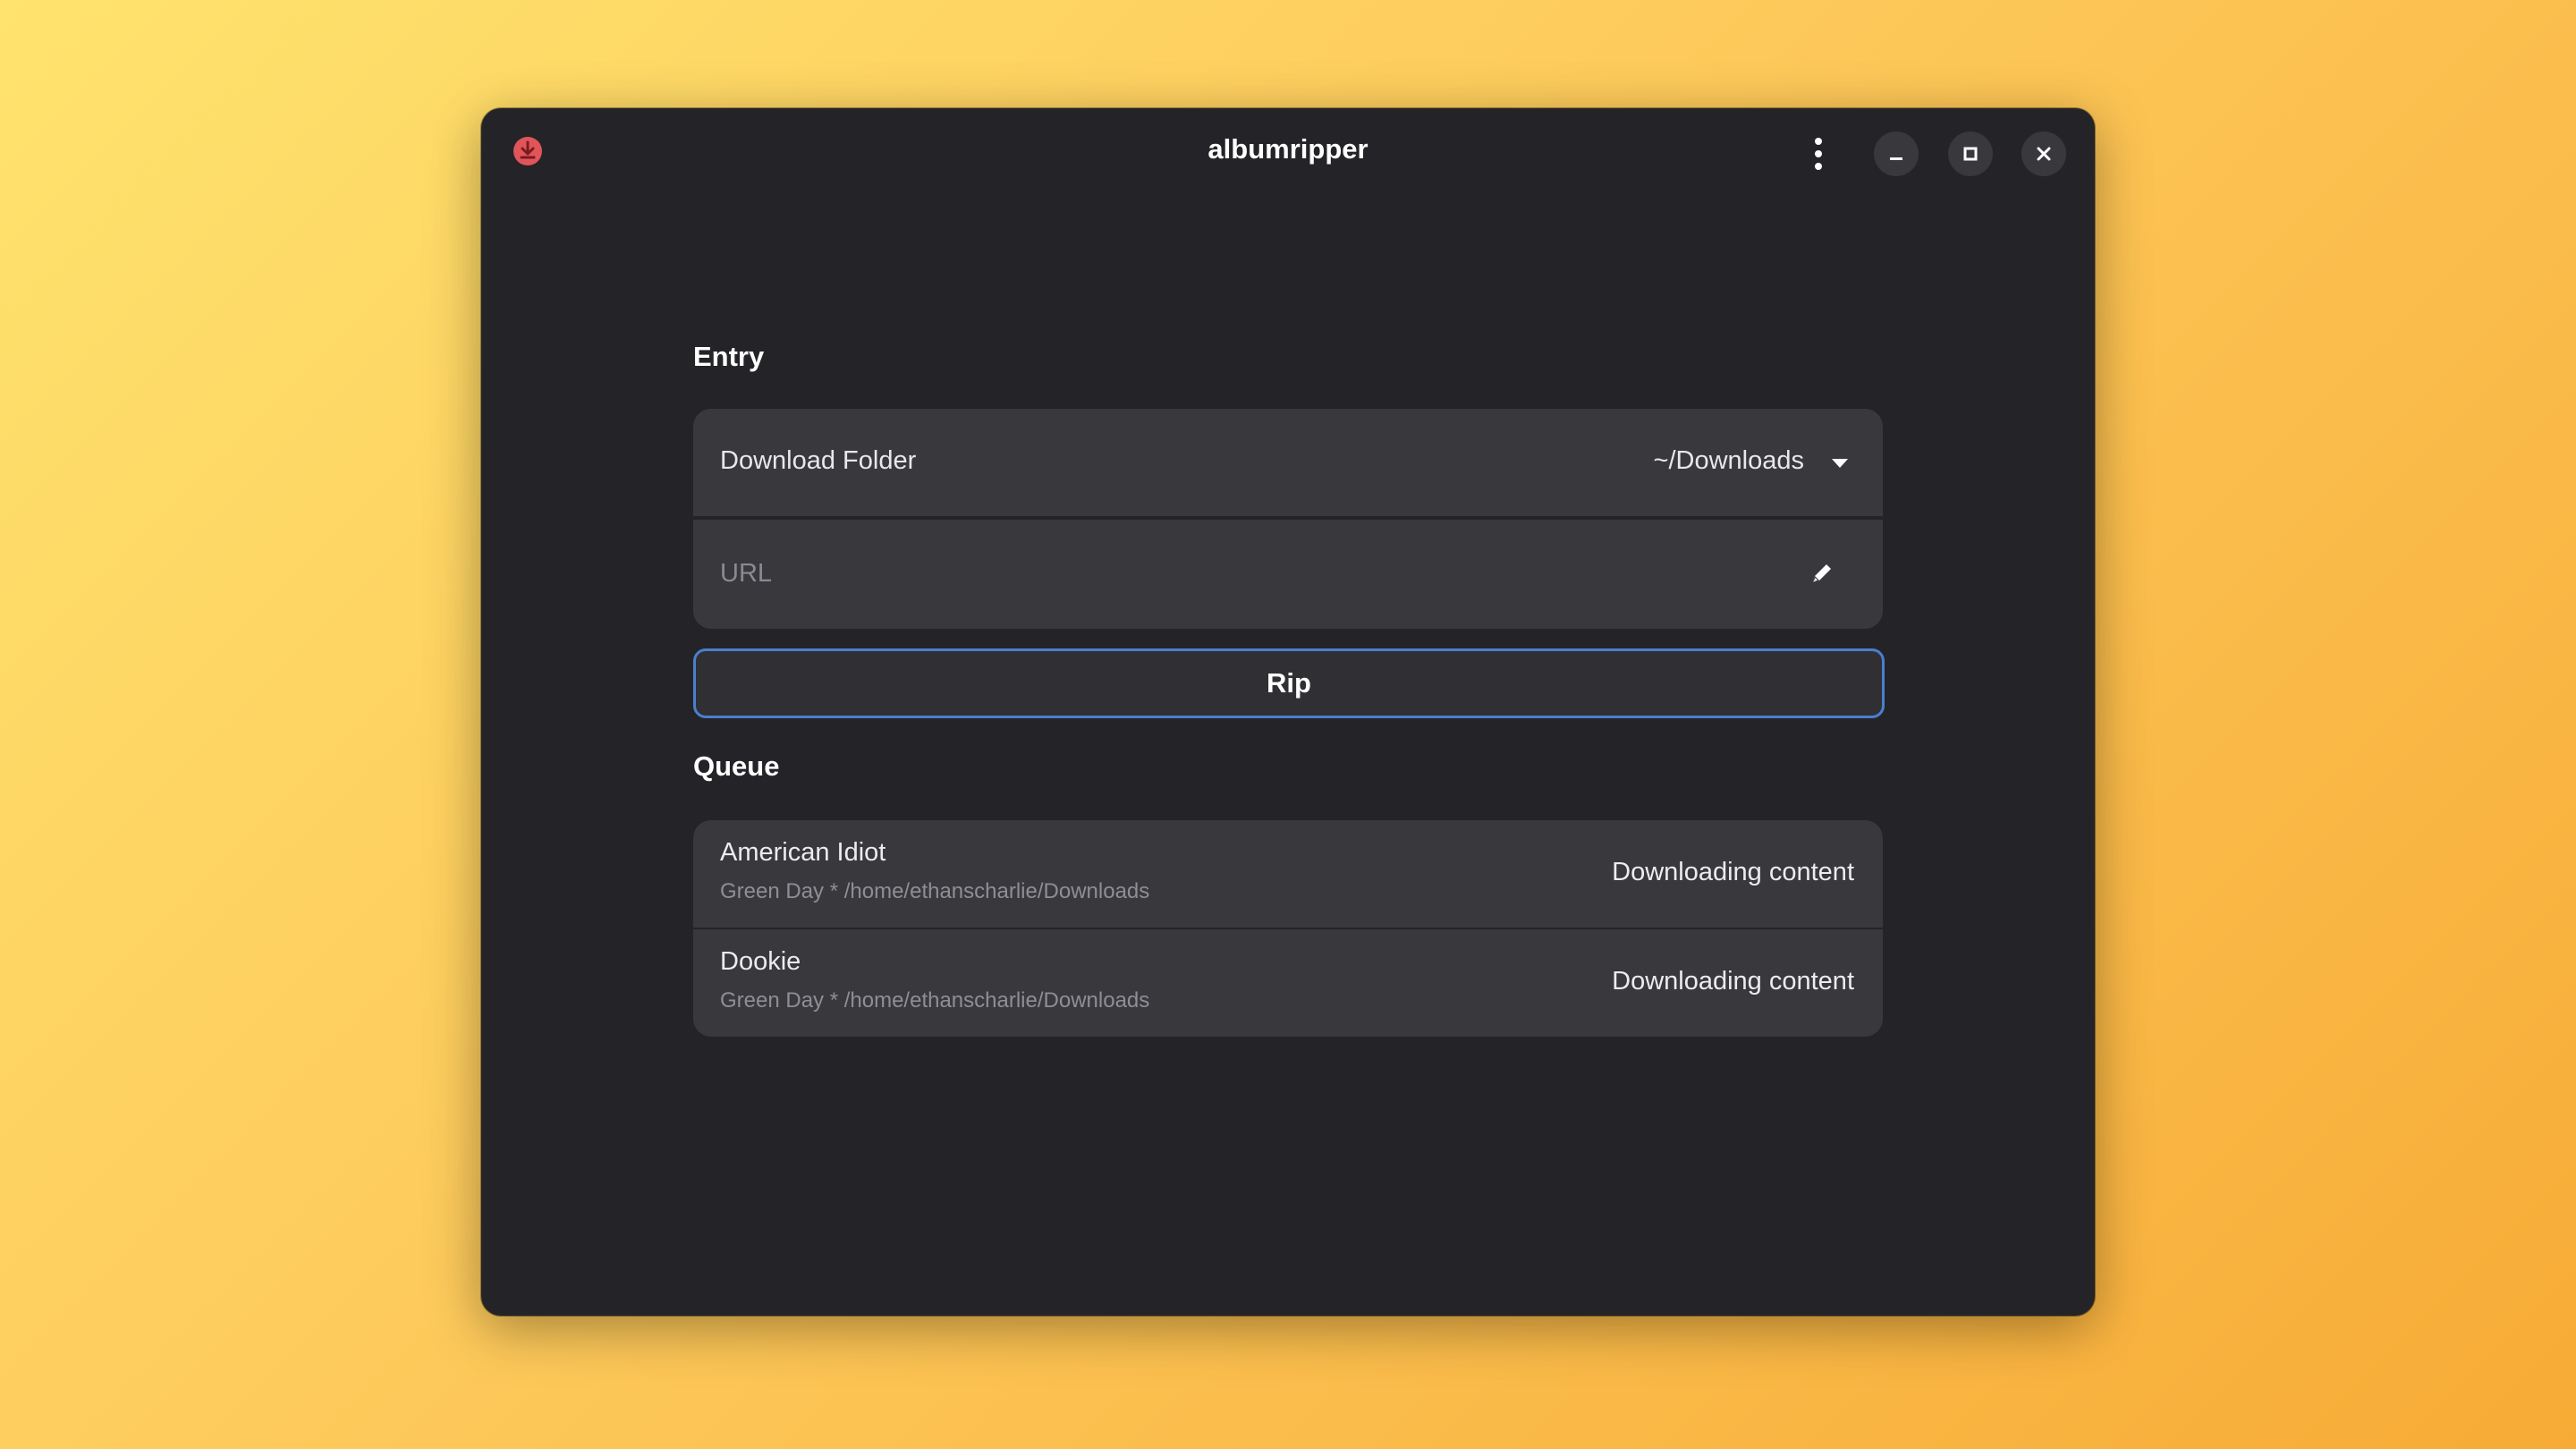  I want to click on minimize-button, so click(1896, 153).